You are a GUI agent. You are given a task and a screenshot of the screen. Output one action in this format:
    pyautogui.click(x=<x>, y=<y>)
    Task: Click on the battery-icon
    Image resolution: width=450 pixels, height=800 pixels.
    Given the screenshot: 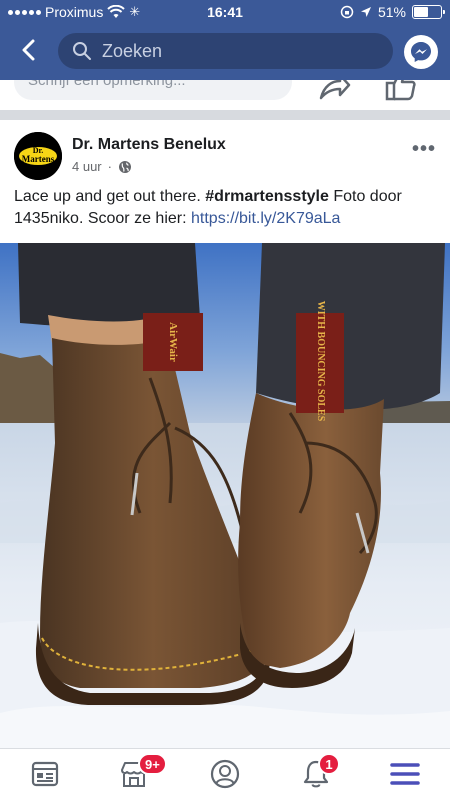 What is the action you would take?
    pyautogui.click(x=428, y=12)
    